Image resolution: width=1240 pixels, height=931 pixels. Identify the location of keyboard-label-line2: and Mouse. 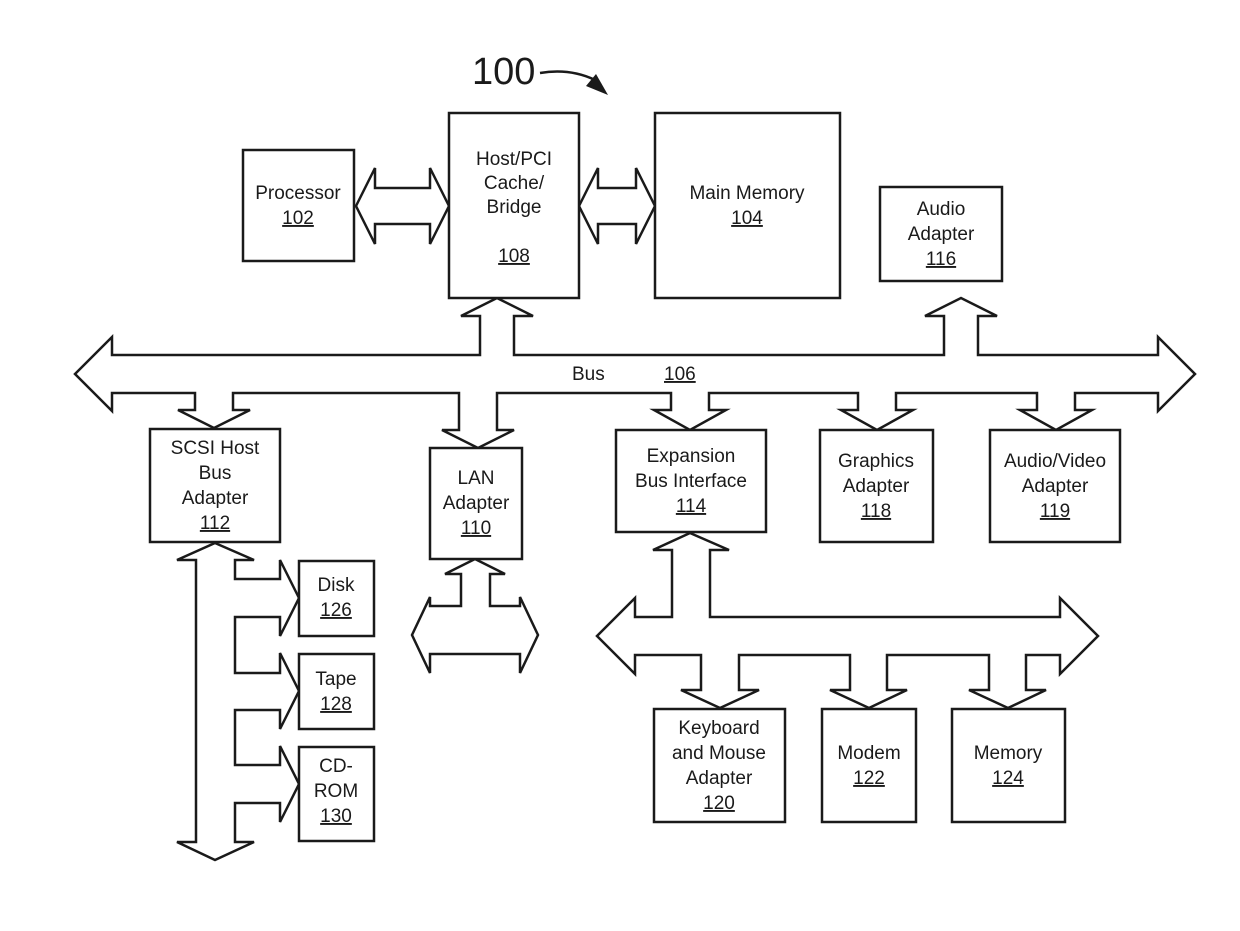
(719, 753).